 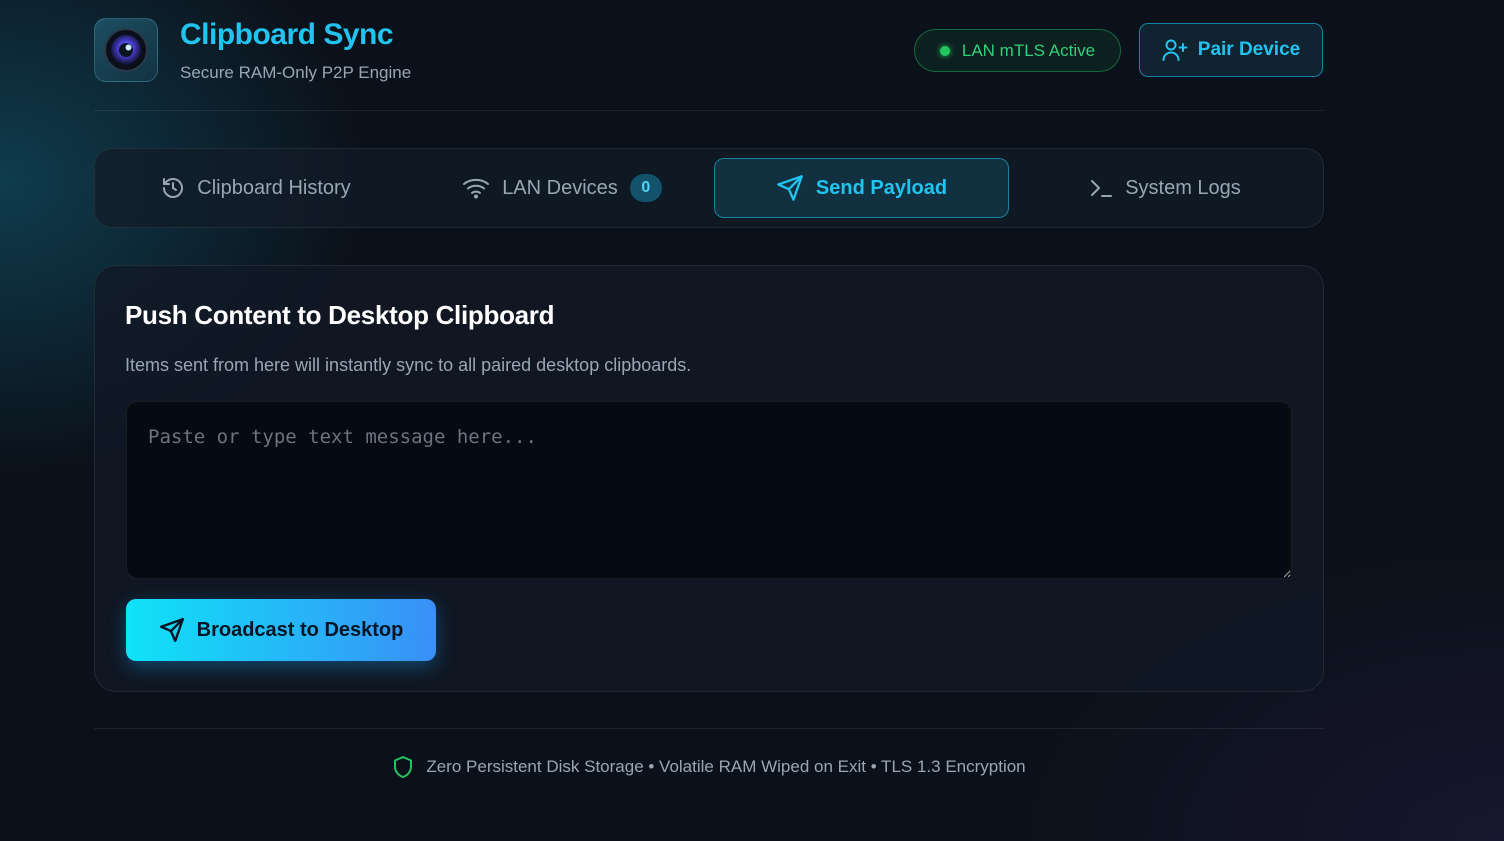 I want to click on broadcast-button: Broadcast to Desktop, so click(x=281, y=630).